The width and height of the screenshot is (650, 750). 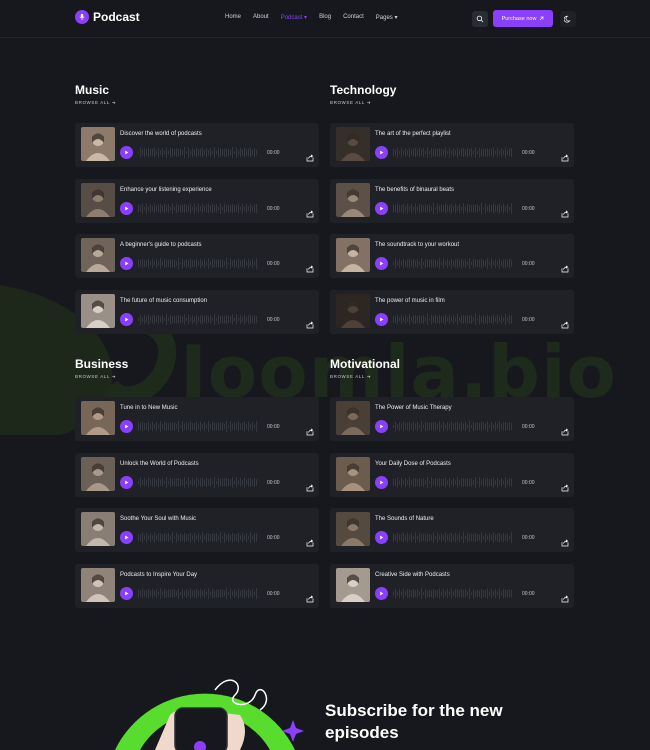 What do you see at coordinates (161, 245) in the screenshot?
I see `episode-title: A beginner's guide to podcasts` at bounding box center [161, 245].